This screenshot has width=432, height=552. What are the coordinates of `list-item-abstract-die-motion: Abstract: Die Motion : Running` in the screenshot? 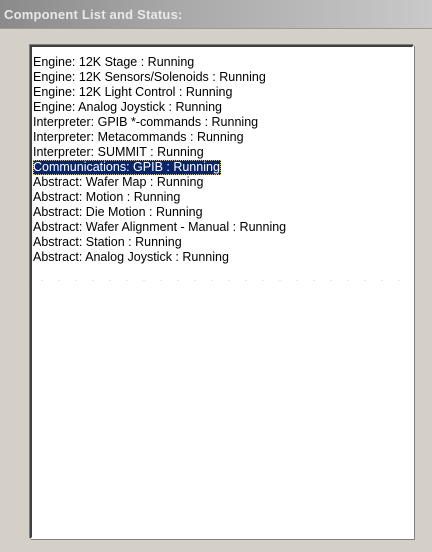 It's located at (222, 212).